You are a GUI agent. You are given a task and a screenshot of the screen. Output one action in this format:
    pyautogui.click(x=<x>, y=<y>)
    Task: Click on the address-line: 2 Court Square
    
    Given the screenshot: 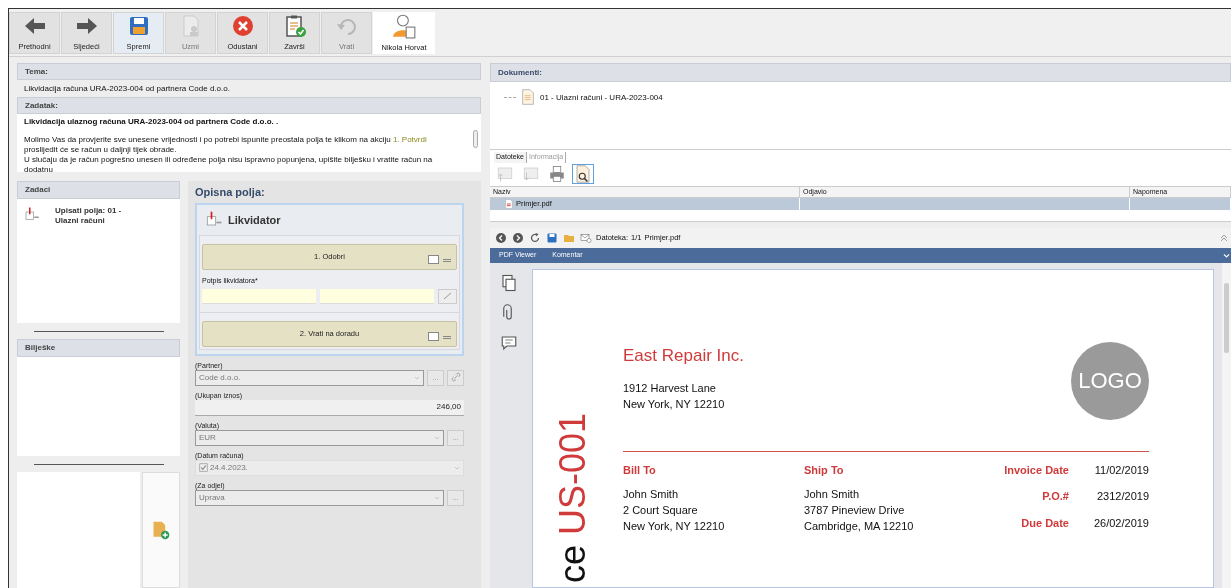 What is the action you would take?
    pyautogui.click(x=661, y=510)
    